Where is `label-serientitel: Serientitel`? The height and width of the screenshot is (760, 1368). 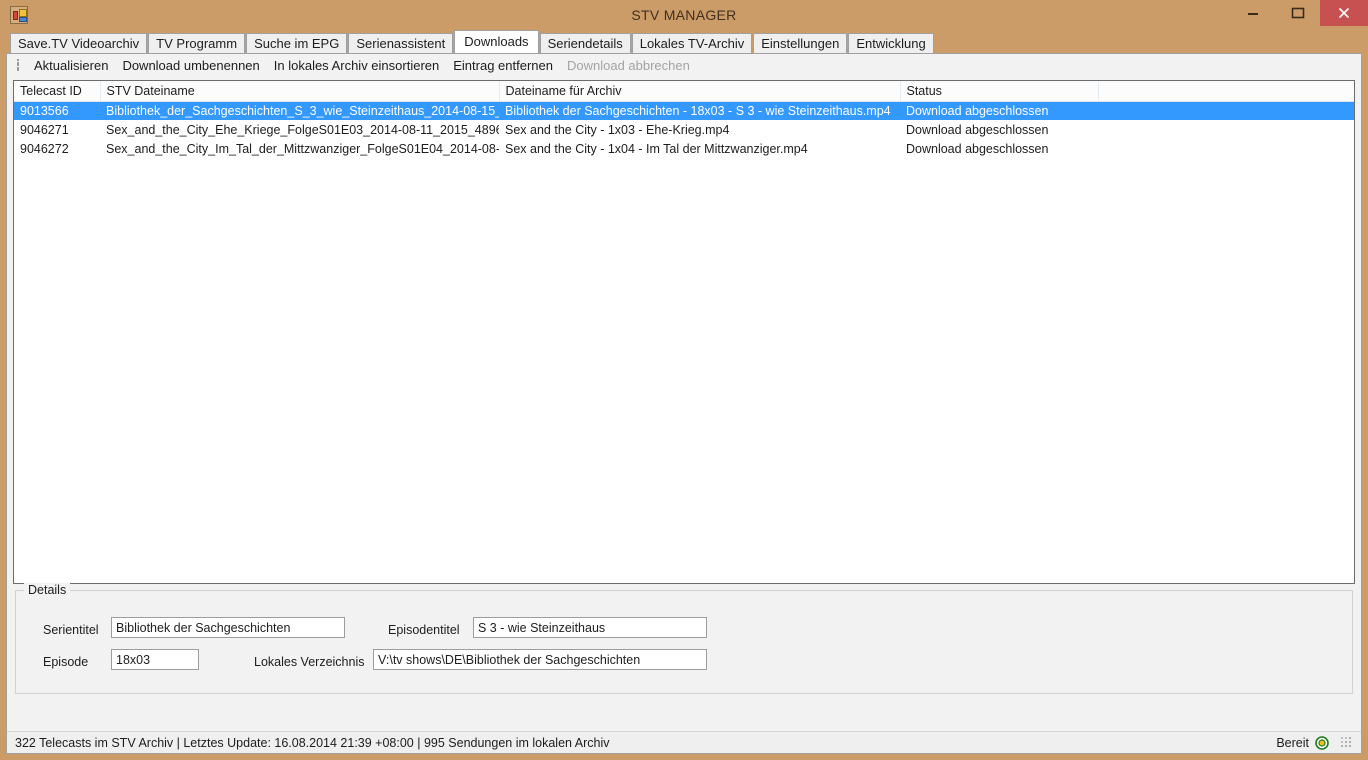 label-serientitel: Serientitel is located at coordinates (71, 630).